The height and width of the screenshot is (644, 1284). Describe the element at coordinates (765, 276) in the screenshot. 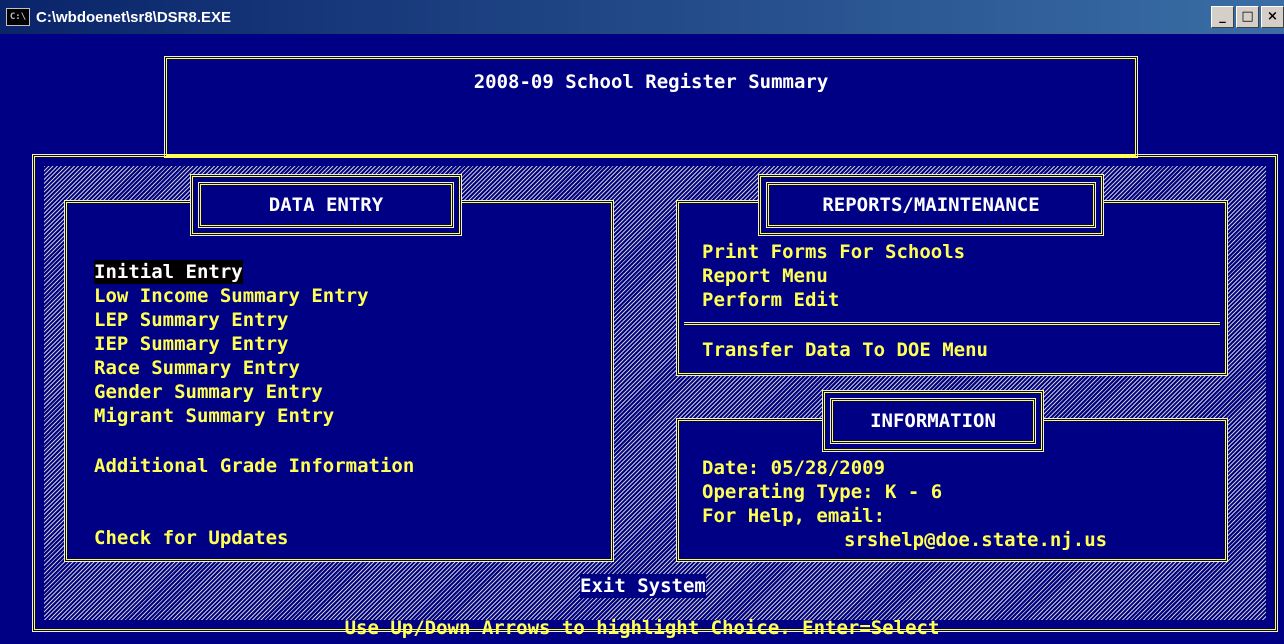

I see `menu-item-report-menu: Report Menu` at that location.